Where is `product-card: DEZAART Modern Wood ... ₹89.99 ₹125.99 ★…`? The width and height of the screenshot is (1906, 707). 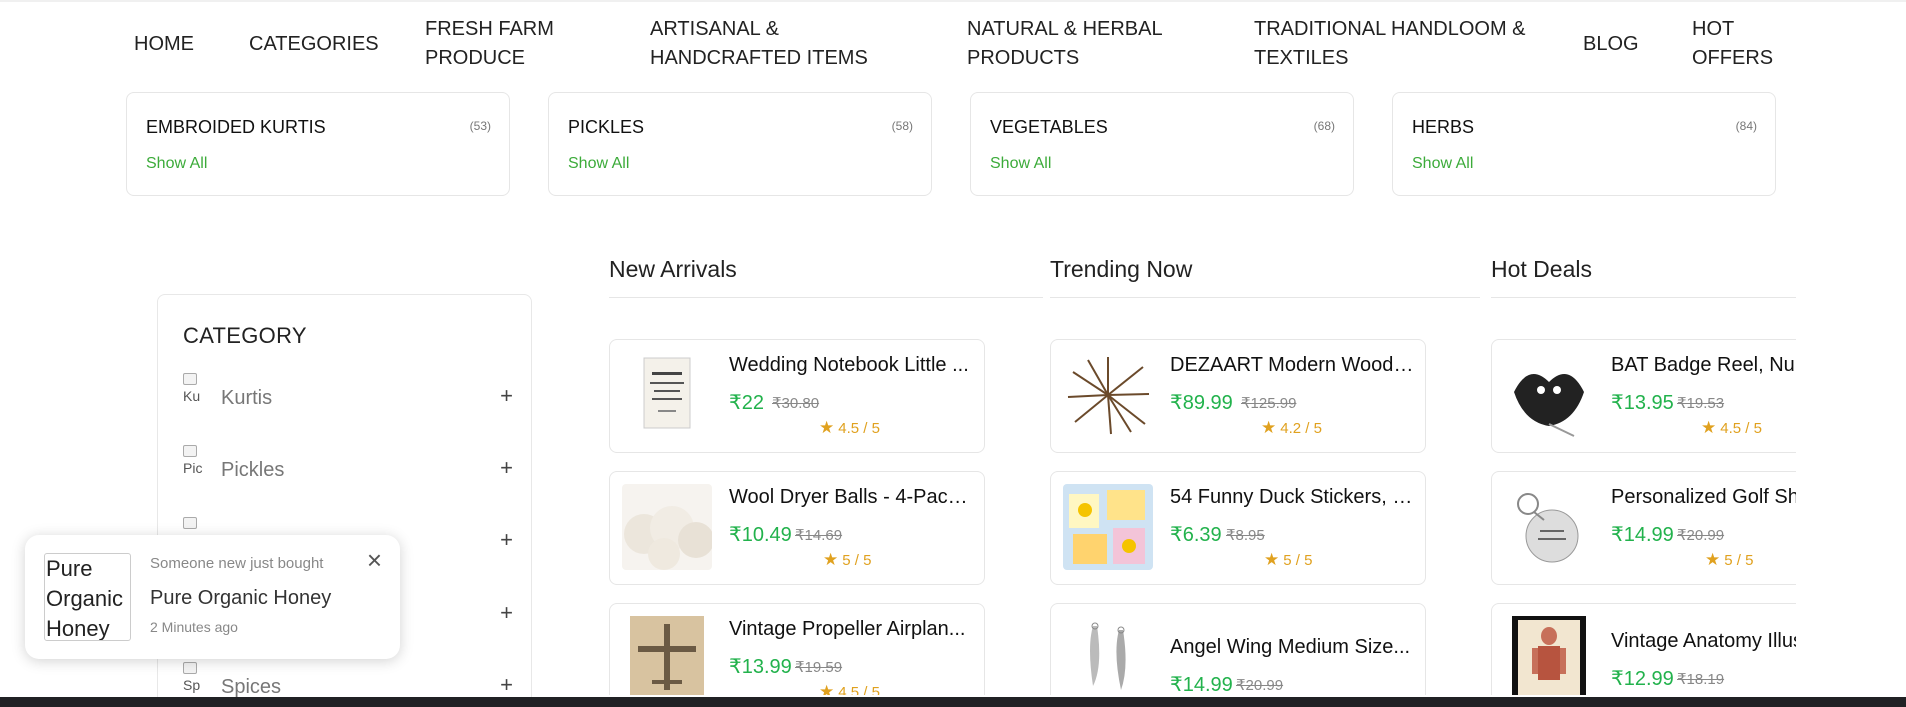 product-card: DEZAART Modern Wood ... ₹89.99 ₹125.99 ★… is located at coordinates (1238, 396).